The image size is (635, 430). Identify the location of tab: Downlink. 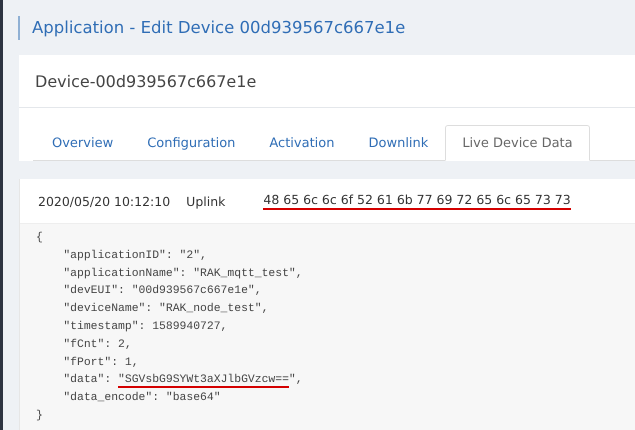
(398, 143).